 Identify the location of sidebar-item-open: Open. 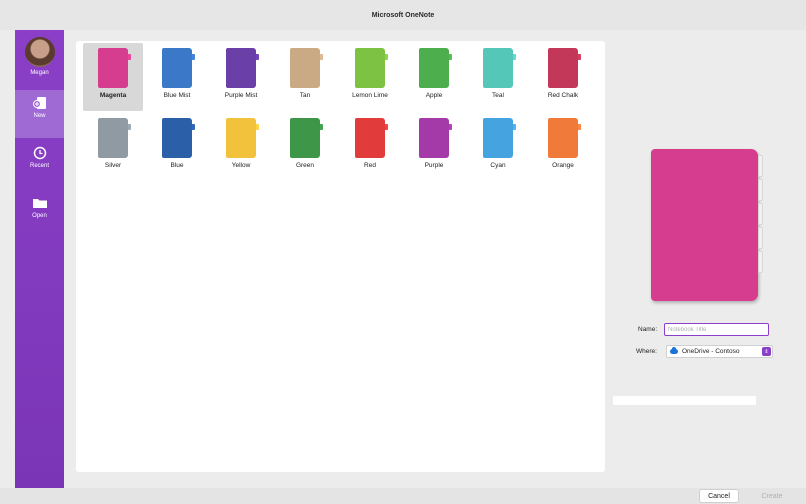
(39, 216).